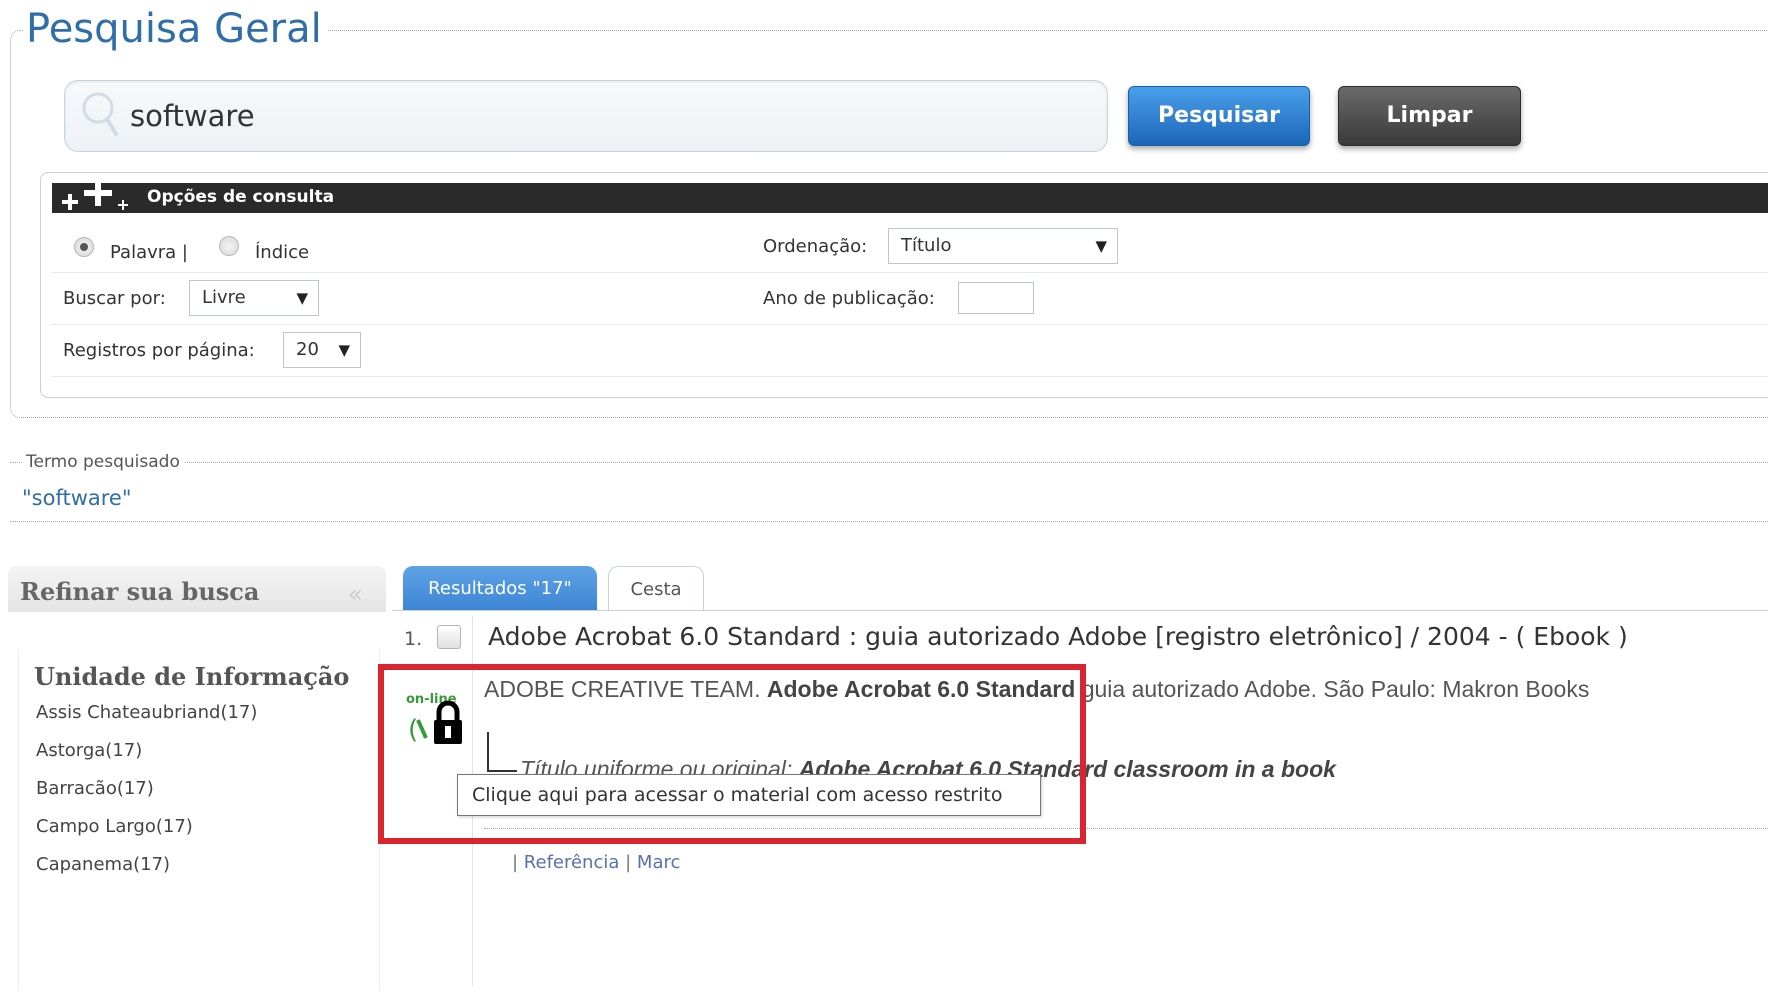 The height and width of the screenshot is (992, 1768). Describe the element at coordinates (572, 862) in the screenshot. I see `reference-link: Referência` at that location.